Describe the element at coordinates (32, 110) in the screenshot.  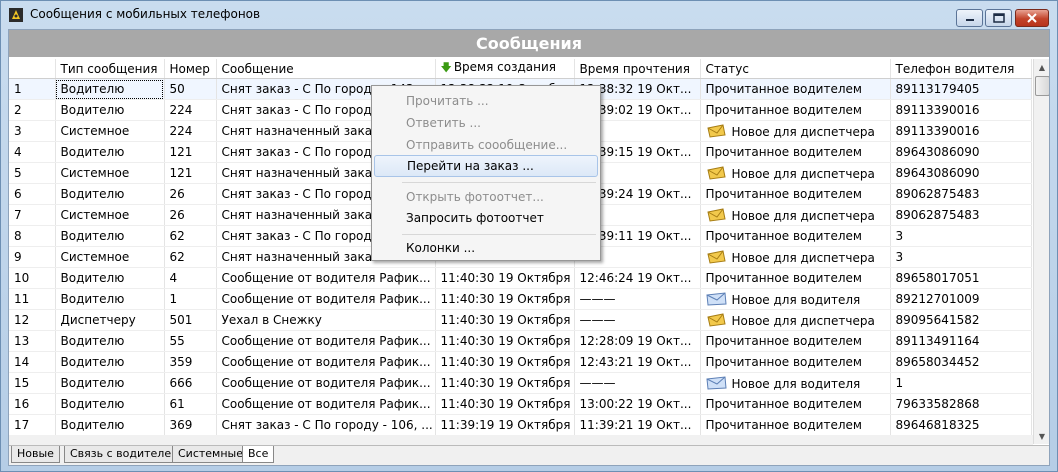
I see `cell-index: 2` at that location.